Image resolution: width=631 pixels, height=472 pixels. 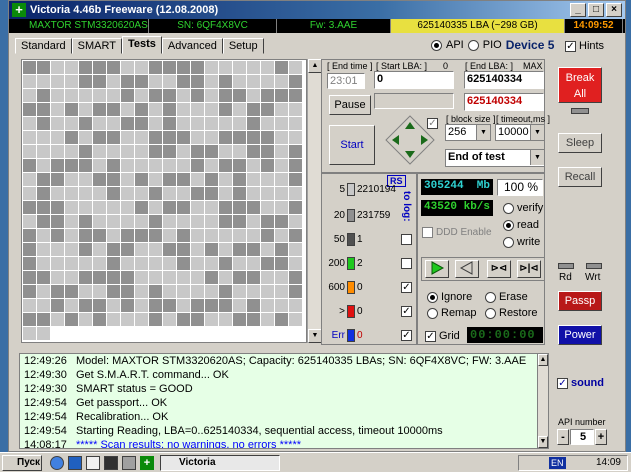 What do you see at coordinates (504, 102) in the screenshot?
I see `end-lba-red-field: 625140334` at bounding box center [504, 102].